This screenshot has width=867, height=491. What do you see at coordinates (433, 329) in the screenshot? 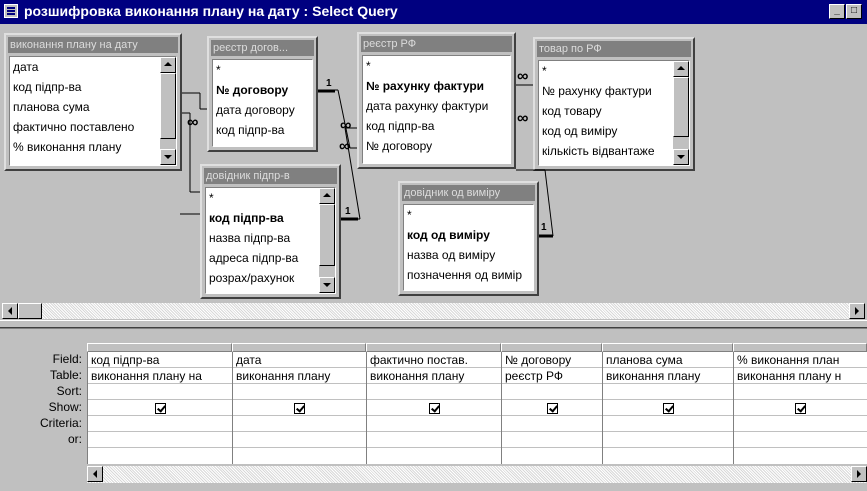
I see `pane-splitter-edge` at bounding box center [433, 329].